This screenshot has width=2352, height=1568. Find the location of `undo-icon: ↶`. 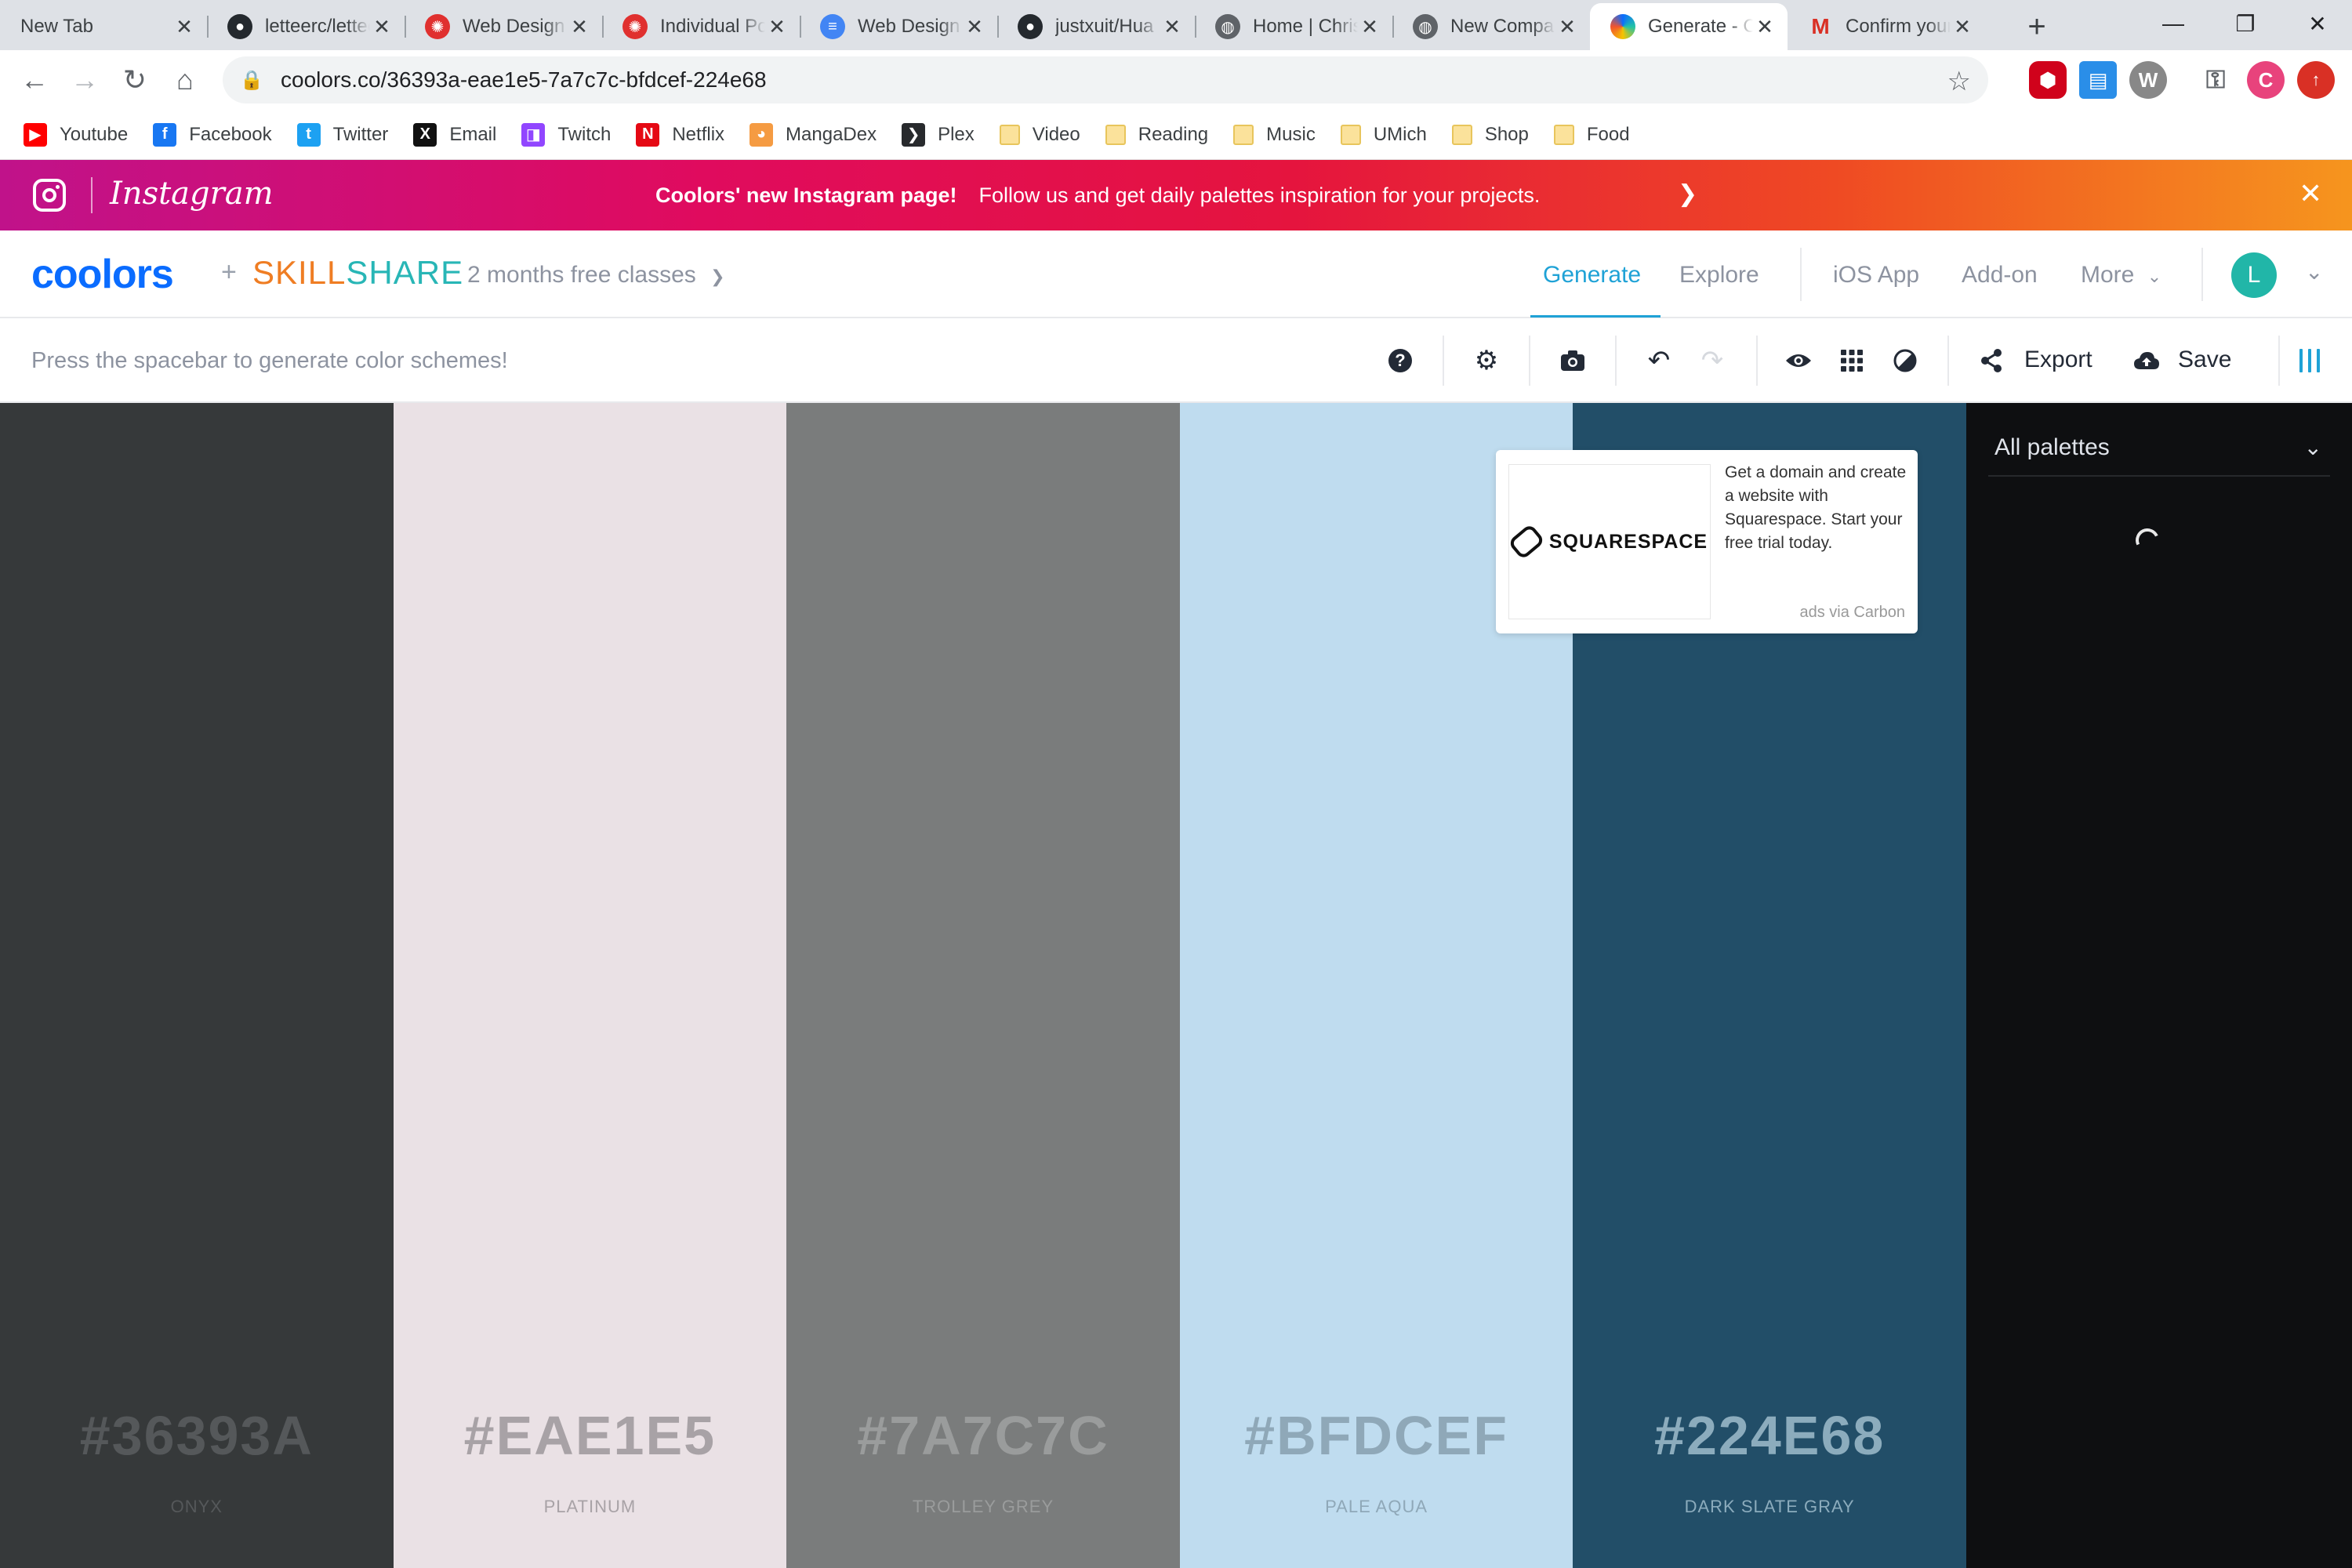

undo-icon: ↶ is located at coordinates (1659, 360).